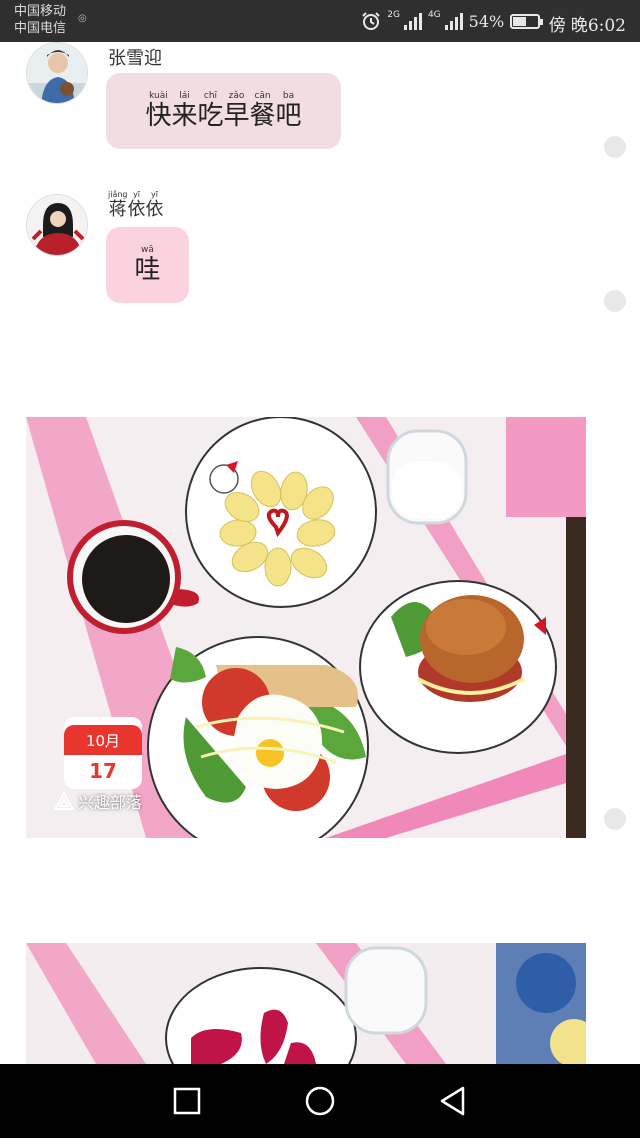 The image size is (640, 1138). What do you see at coordinates (527, 21) in the screenshot?
I see `battery-icon` at bounding box center [527, 21].